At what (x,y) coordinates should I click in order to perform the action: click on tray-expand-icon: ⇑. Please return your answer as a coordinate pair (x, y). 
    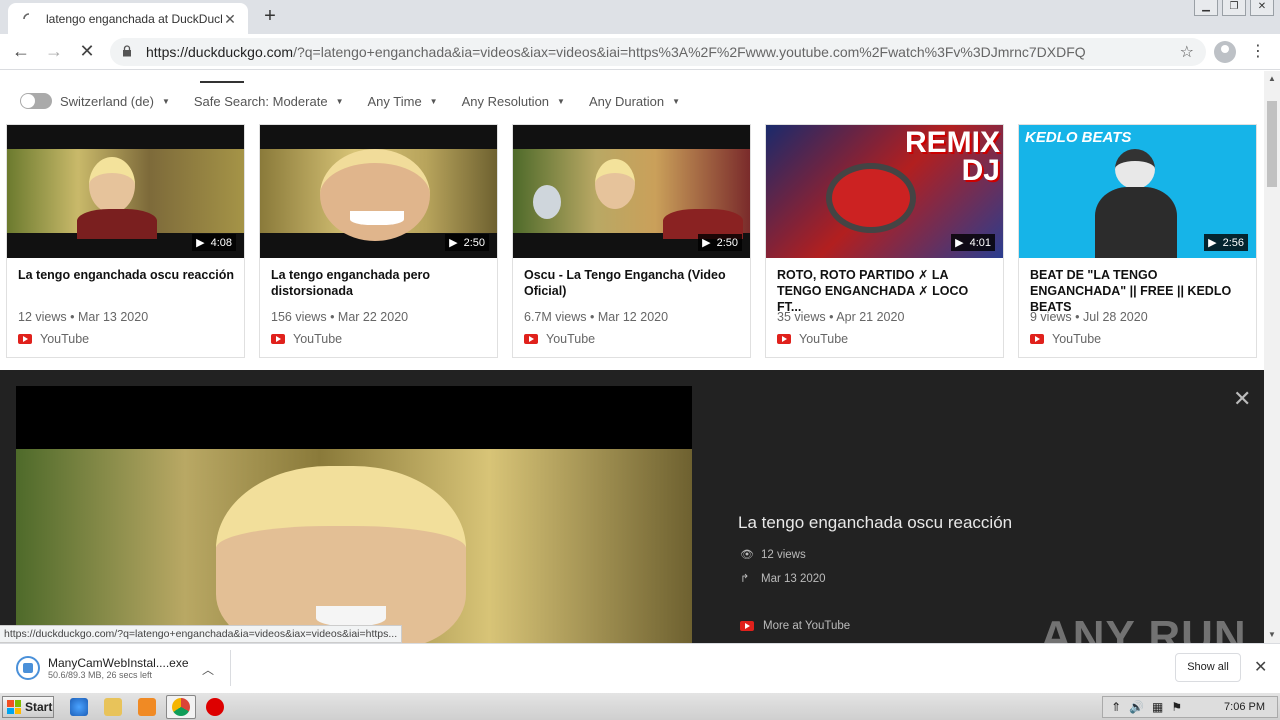
    Looking at the image, I should click on (1116, 707).